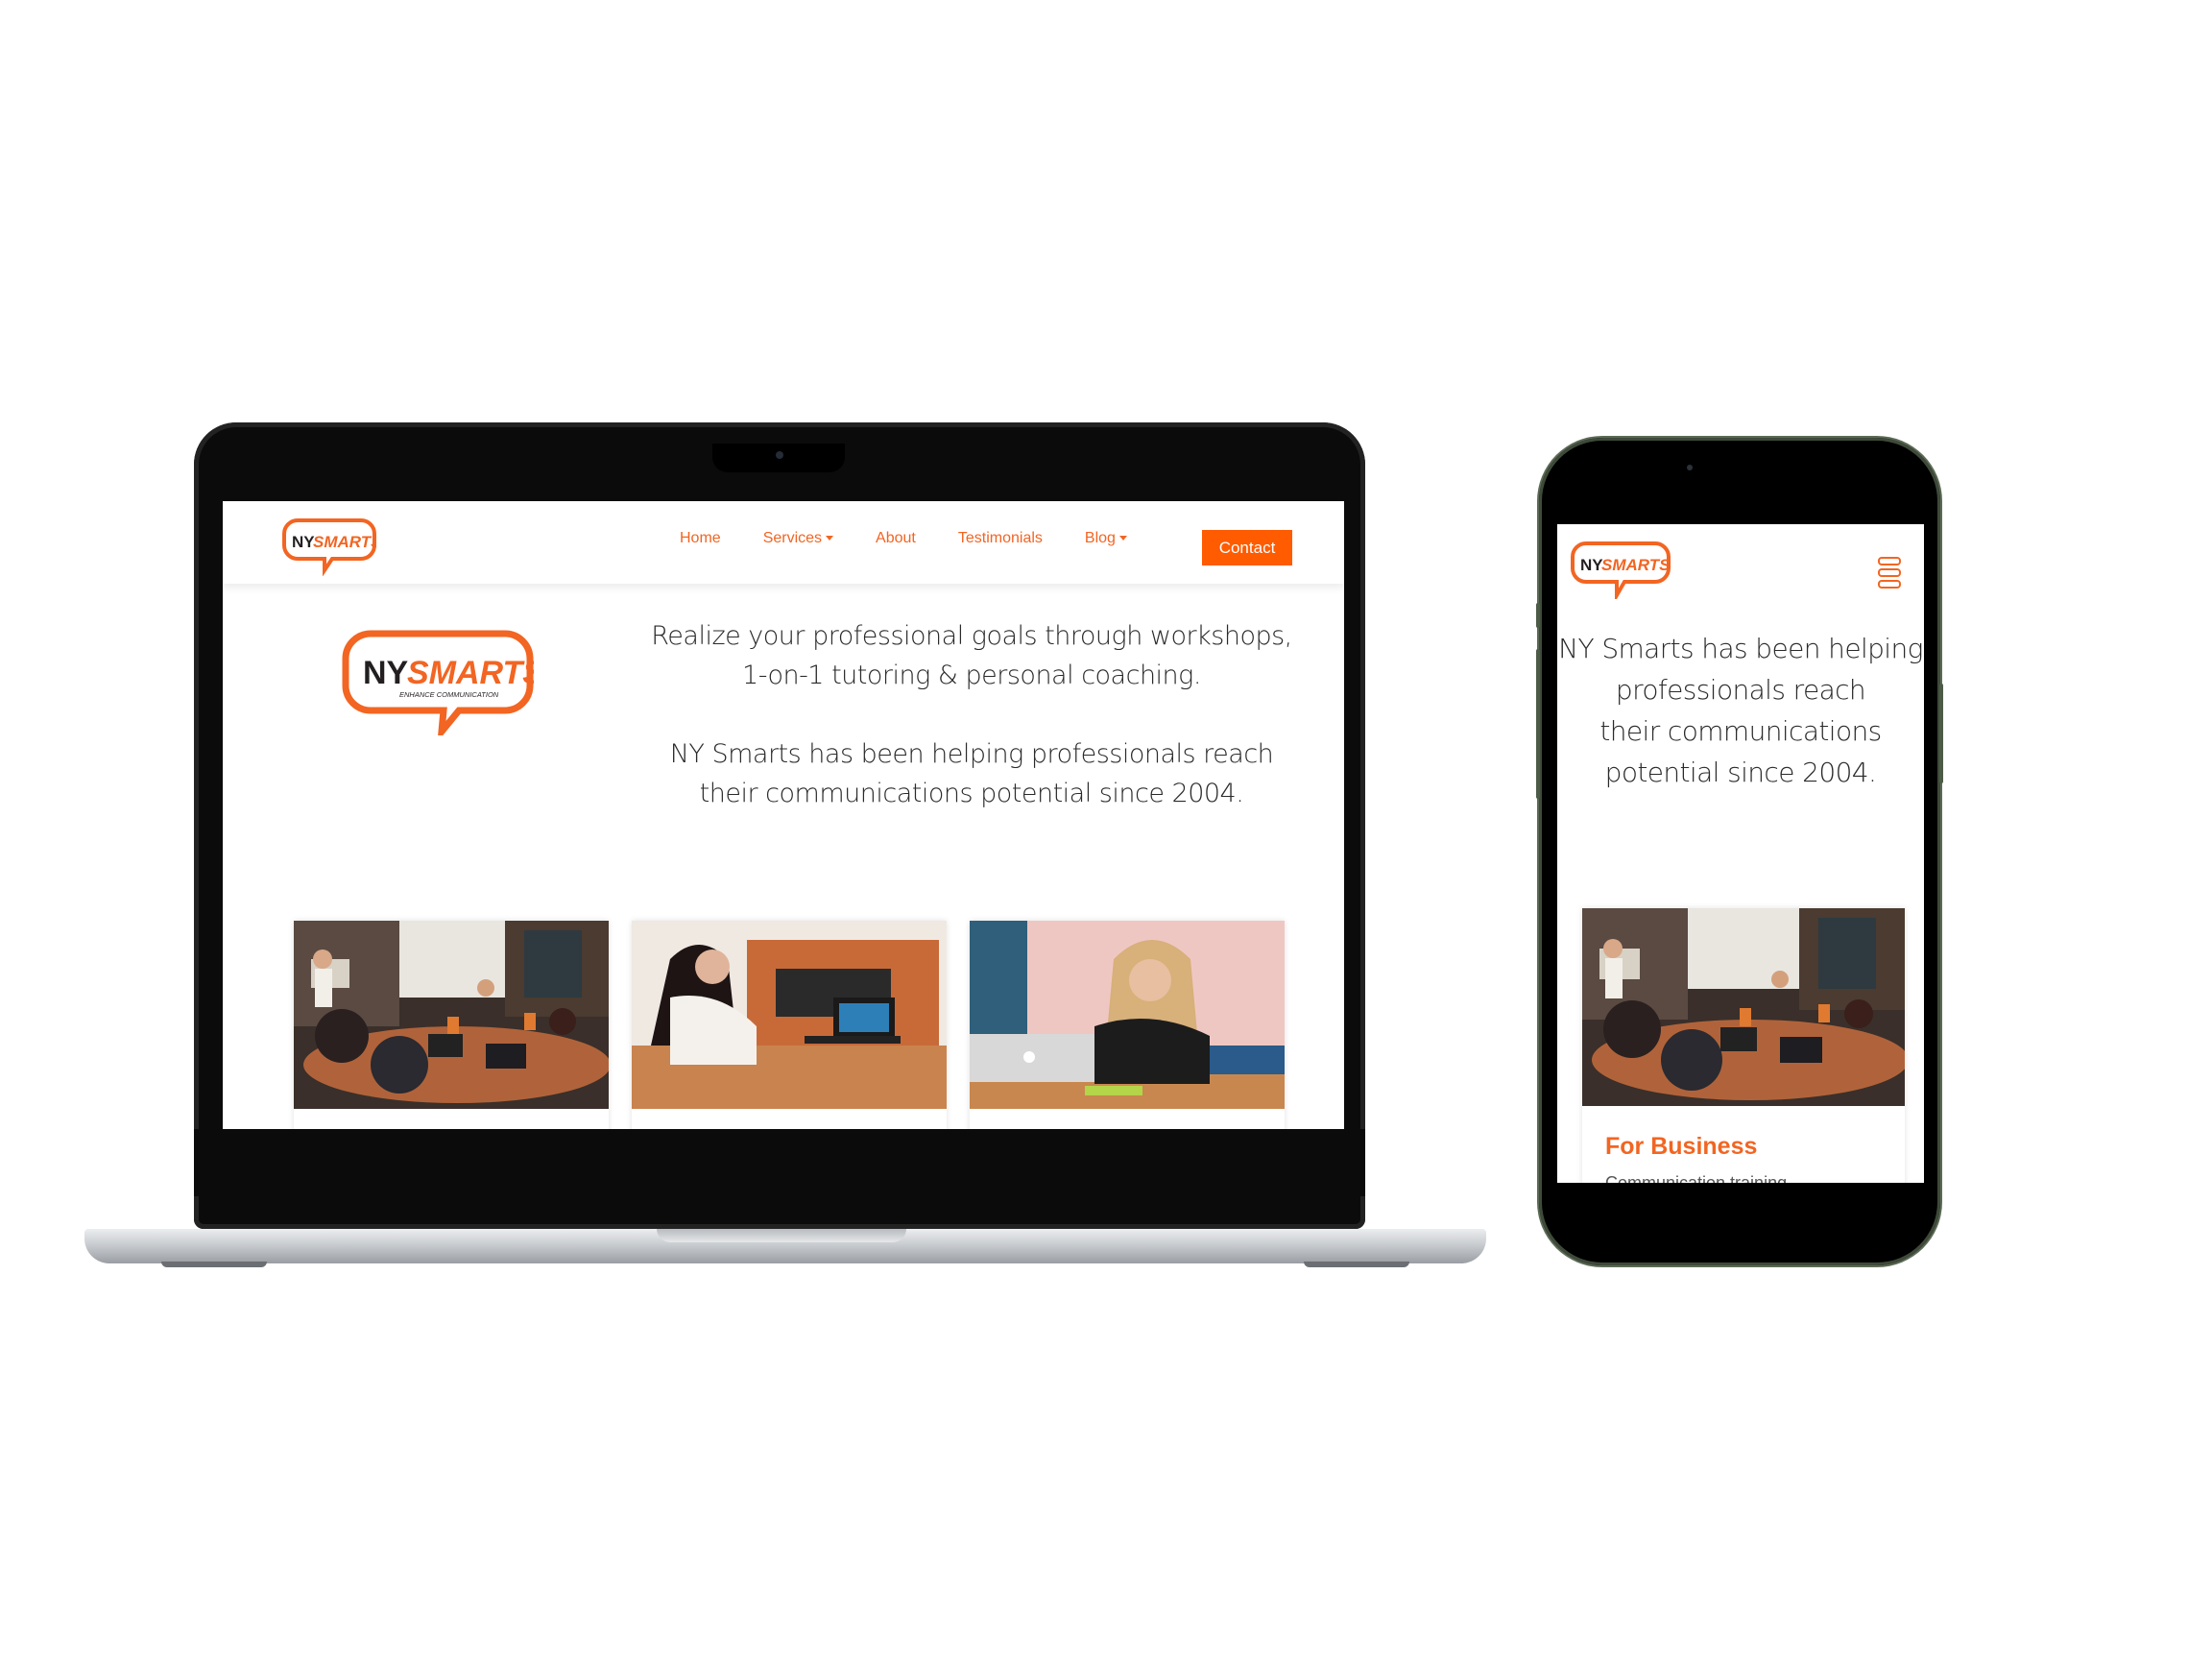 Image resolution: width=2212 pixels, height=1659 pixels. I want to click on hero-logo: NY SMARTS ENHANCE COMMUNICATION, so click(443, 686).